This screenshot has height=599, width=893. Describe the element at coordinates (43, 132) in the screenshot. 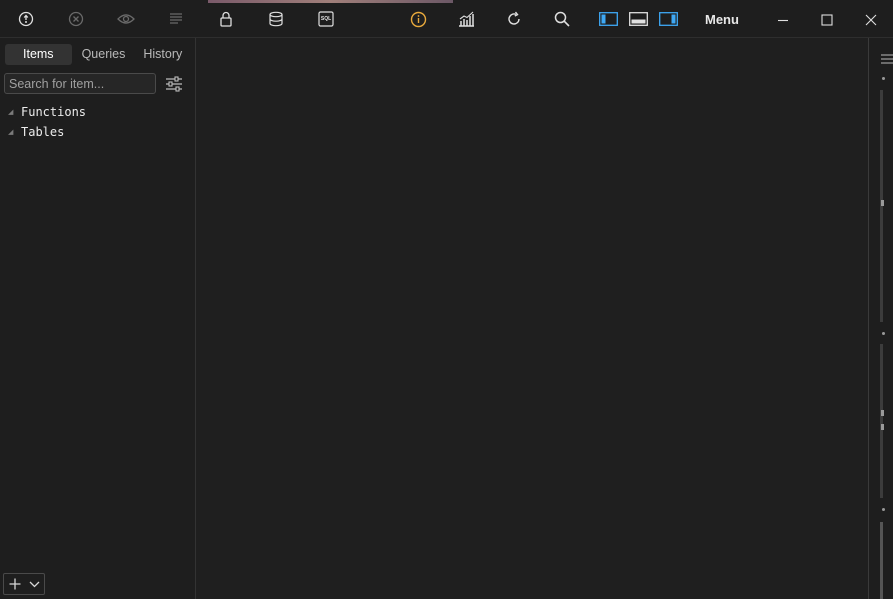

I see `tree-item-label: Tables` at that location.